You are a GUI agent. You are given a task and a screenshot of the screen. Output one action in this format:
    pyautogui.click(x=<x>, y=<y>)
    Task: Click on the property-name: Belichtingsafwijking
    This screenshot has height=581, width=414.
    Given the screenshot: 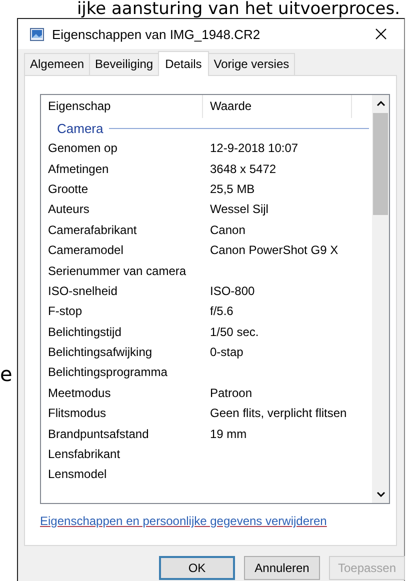 What is the action you would take?
    pyautogui.click(x=100, y=352)
    